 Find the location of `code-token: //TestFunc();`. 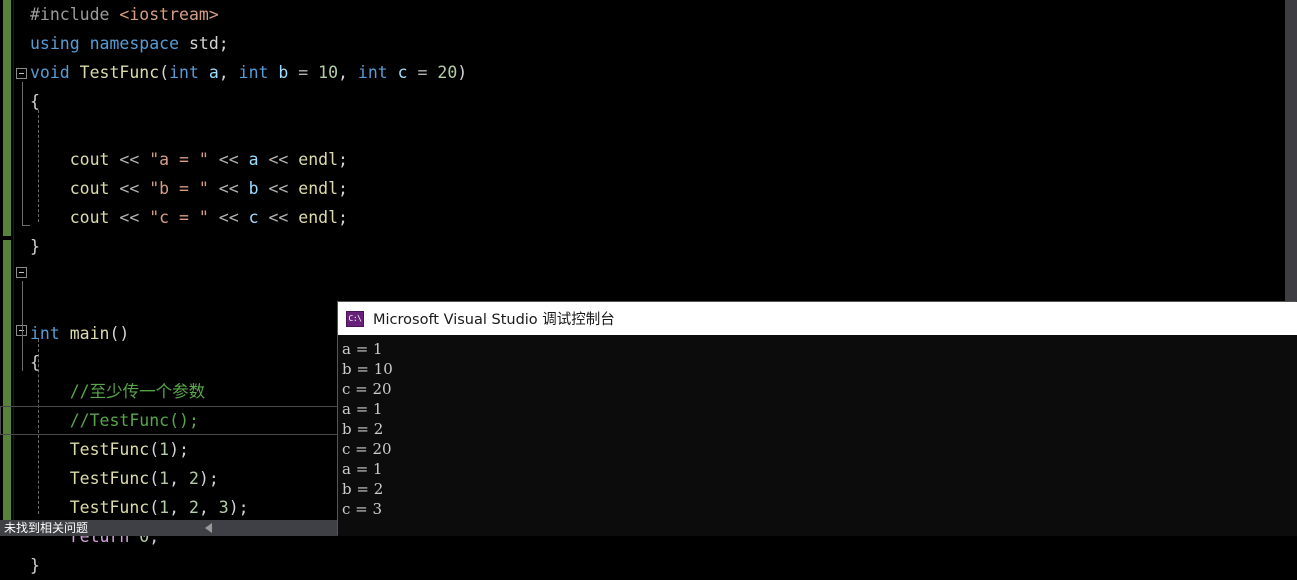

code-token: //TestFunc(); is located at coordinates (114, 420).